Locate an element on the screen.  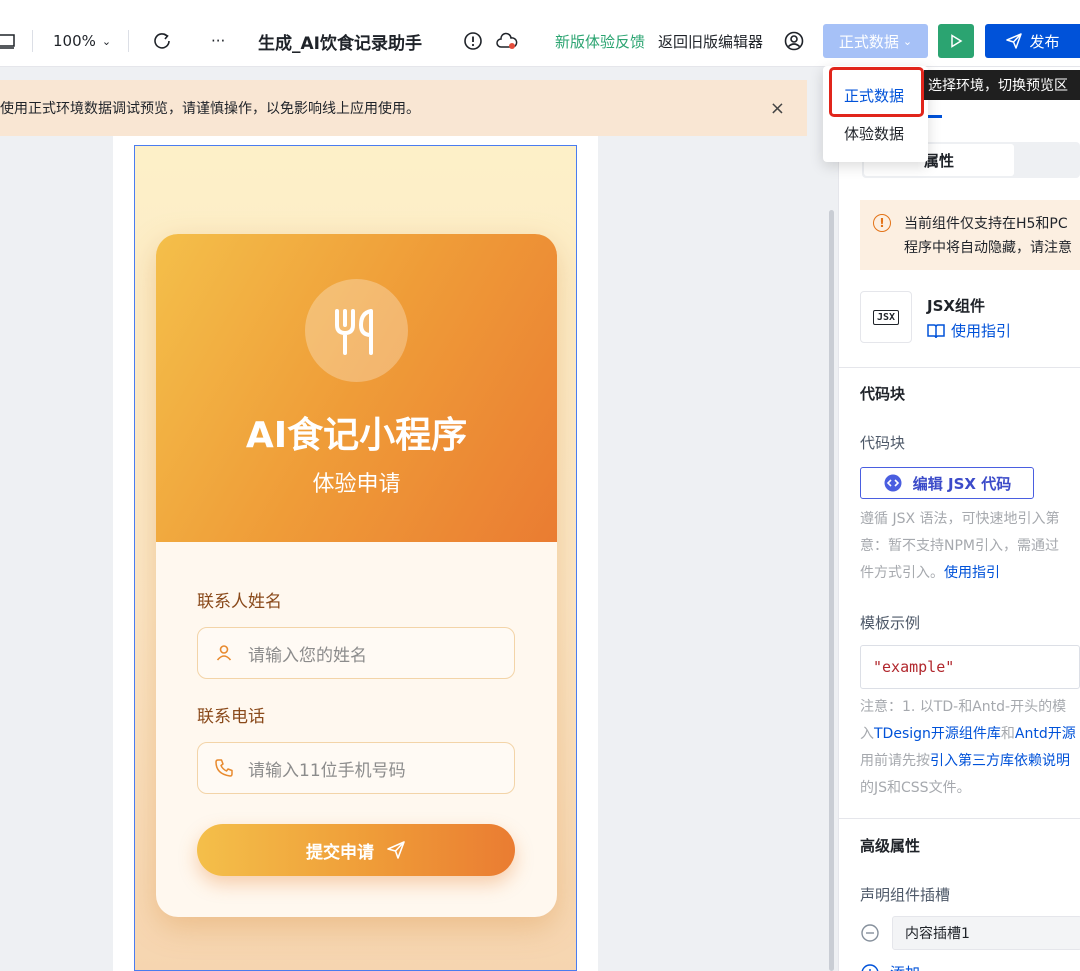
tdesign-link: TDesign开源组件库 is located at coordinates (937, 734).